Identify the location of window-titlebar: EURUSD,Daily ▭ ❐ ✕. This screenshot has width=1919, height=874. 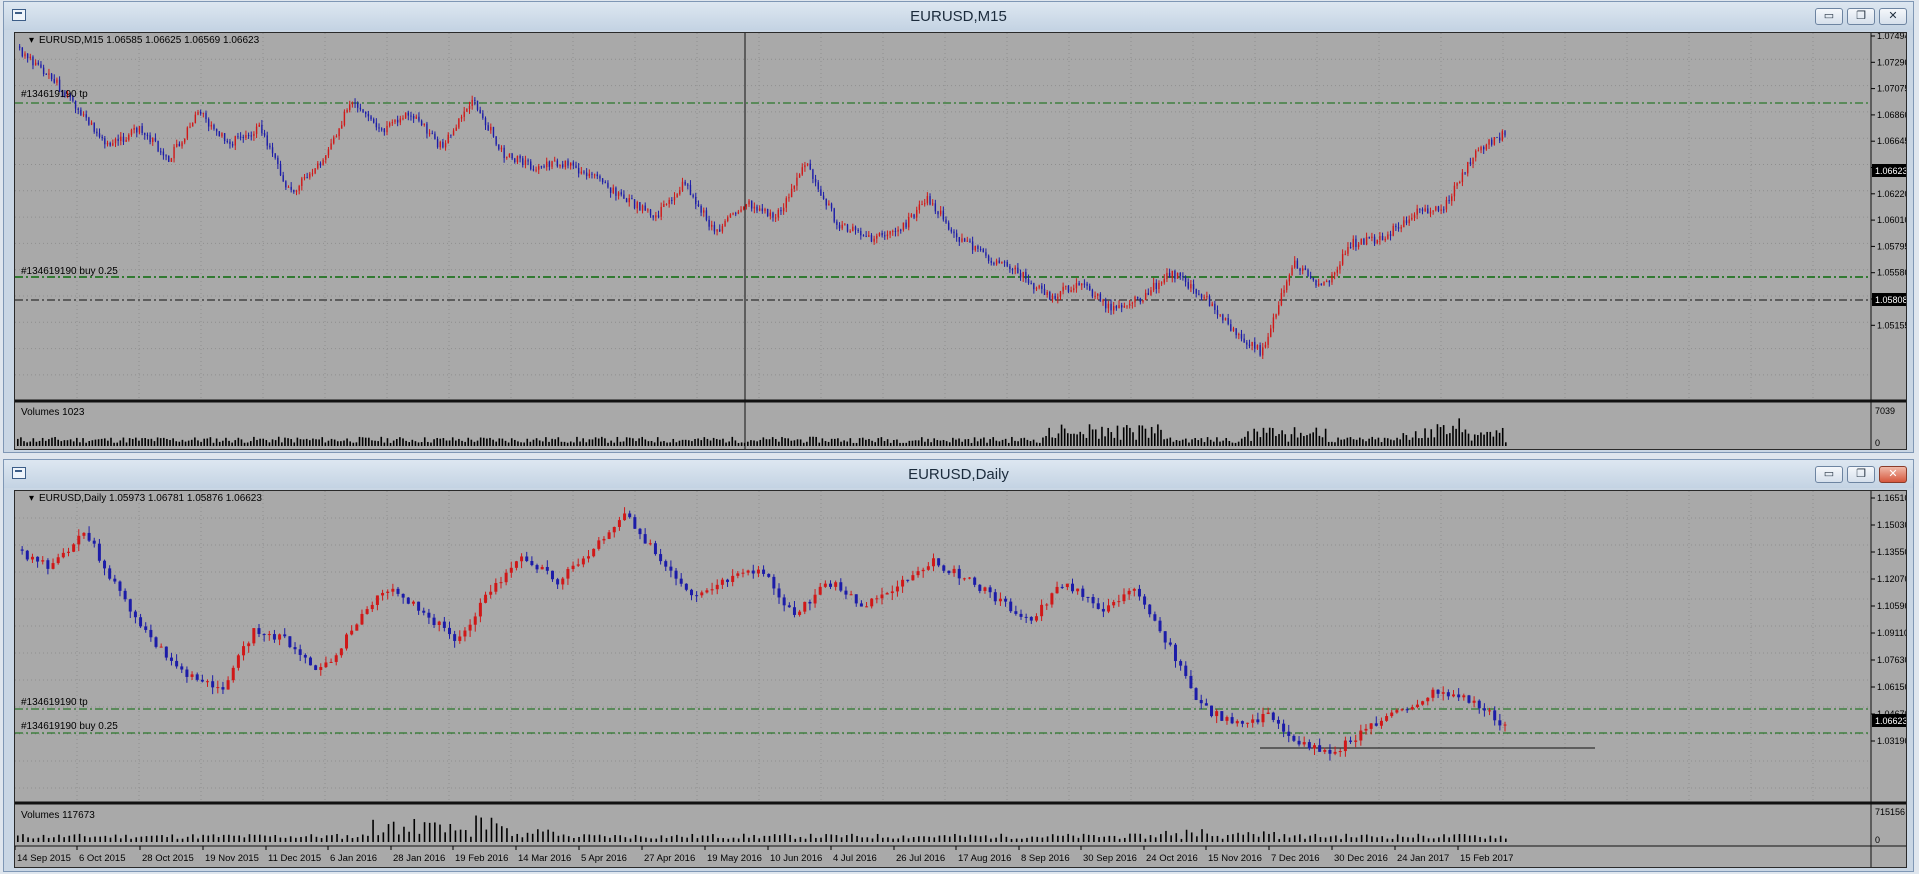
(958, 474).